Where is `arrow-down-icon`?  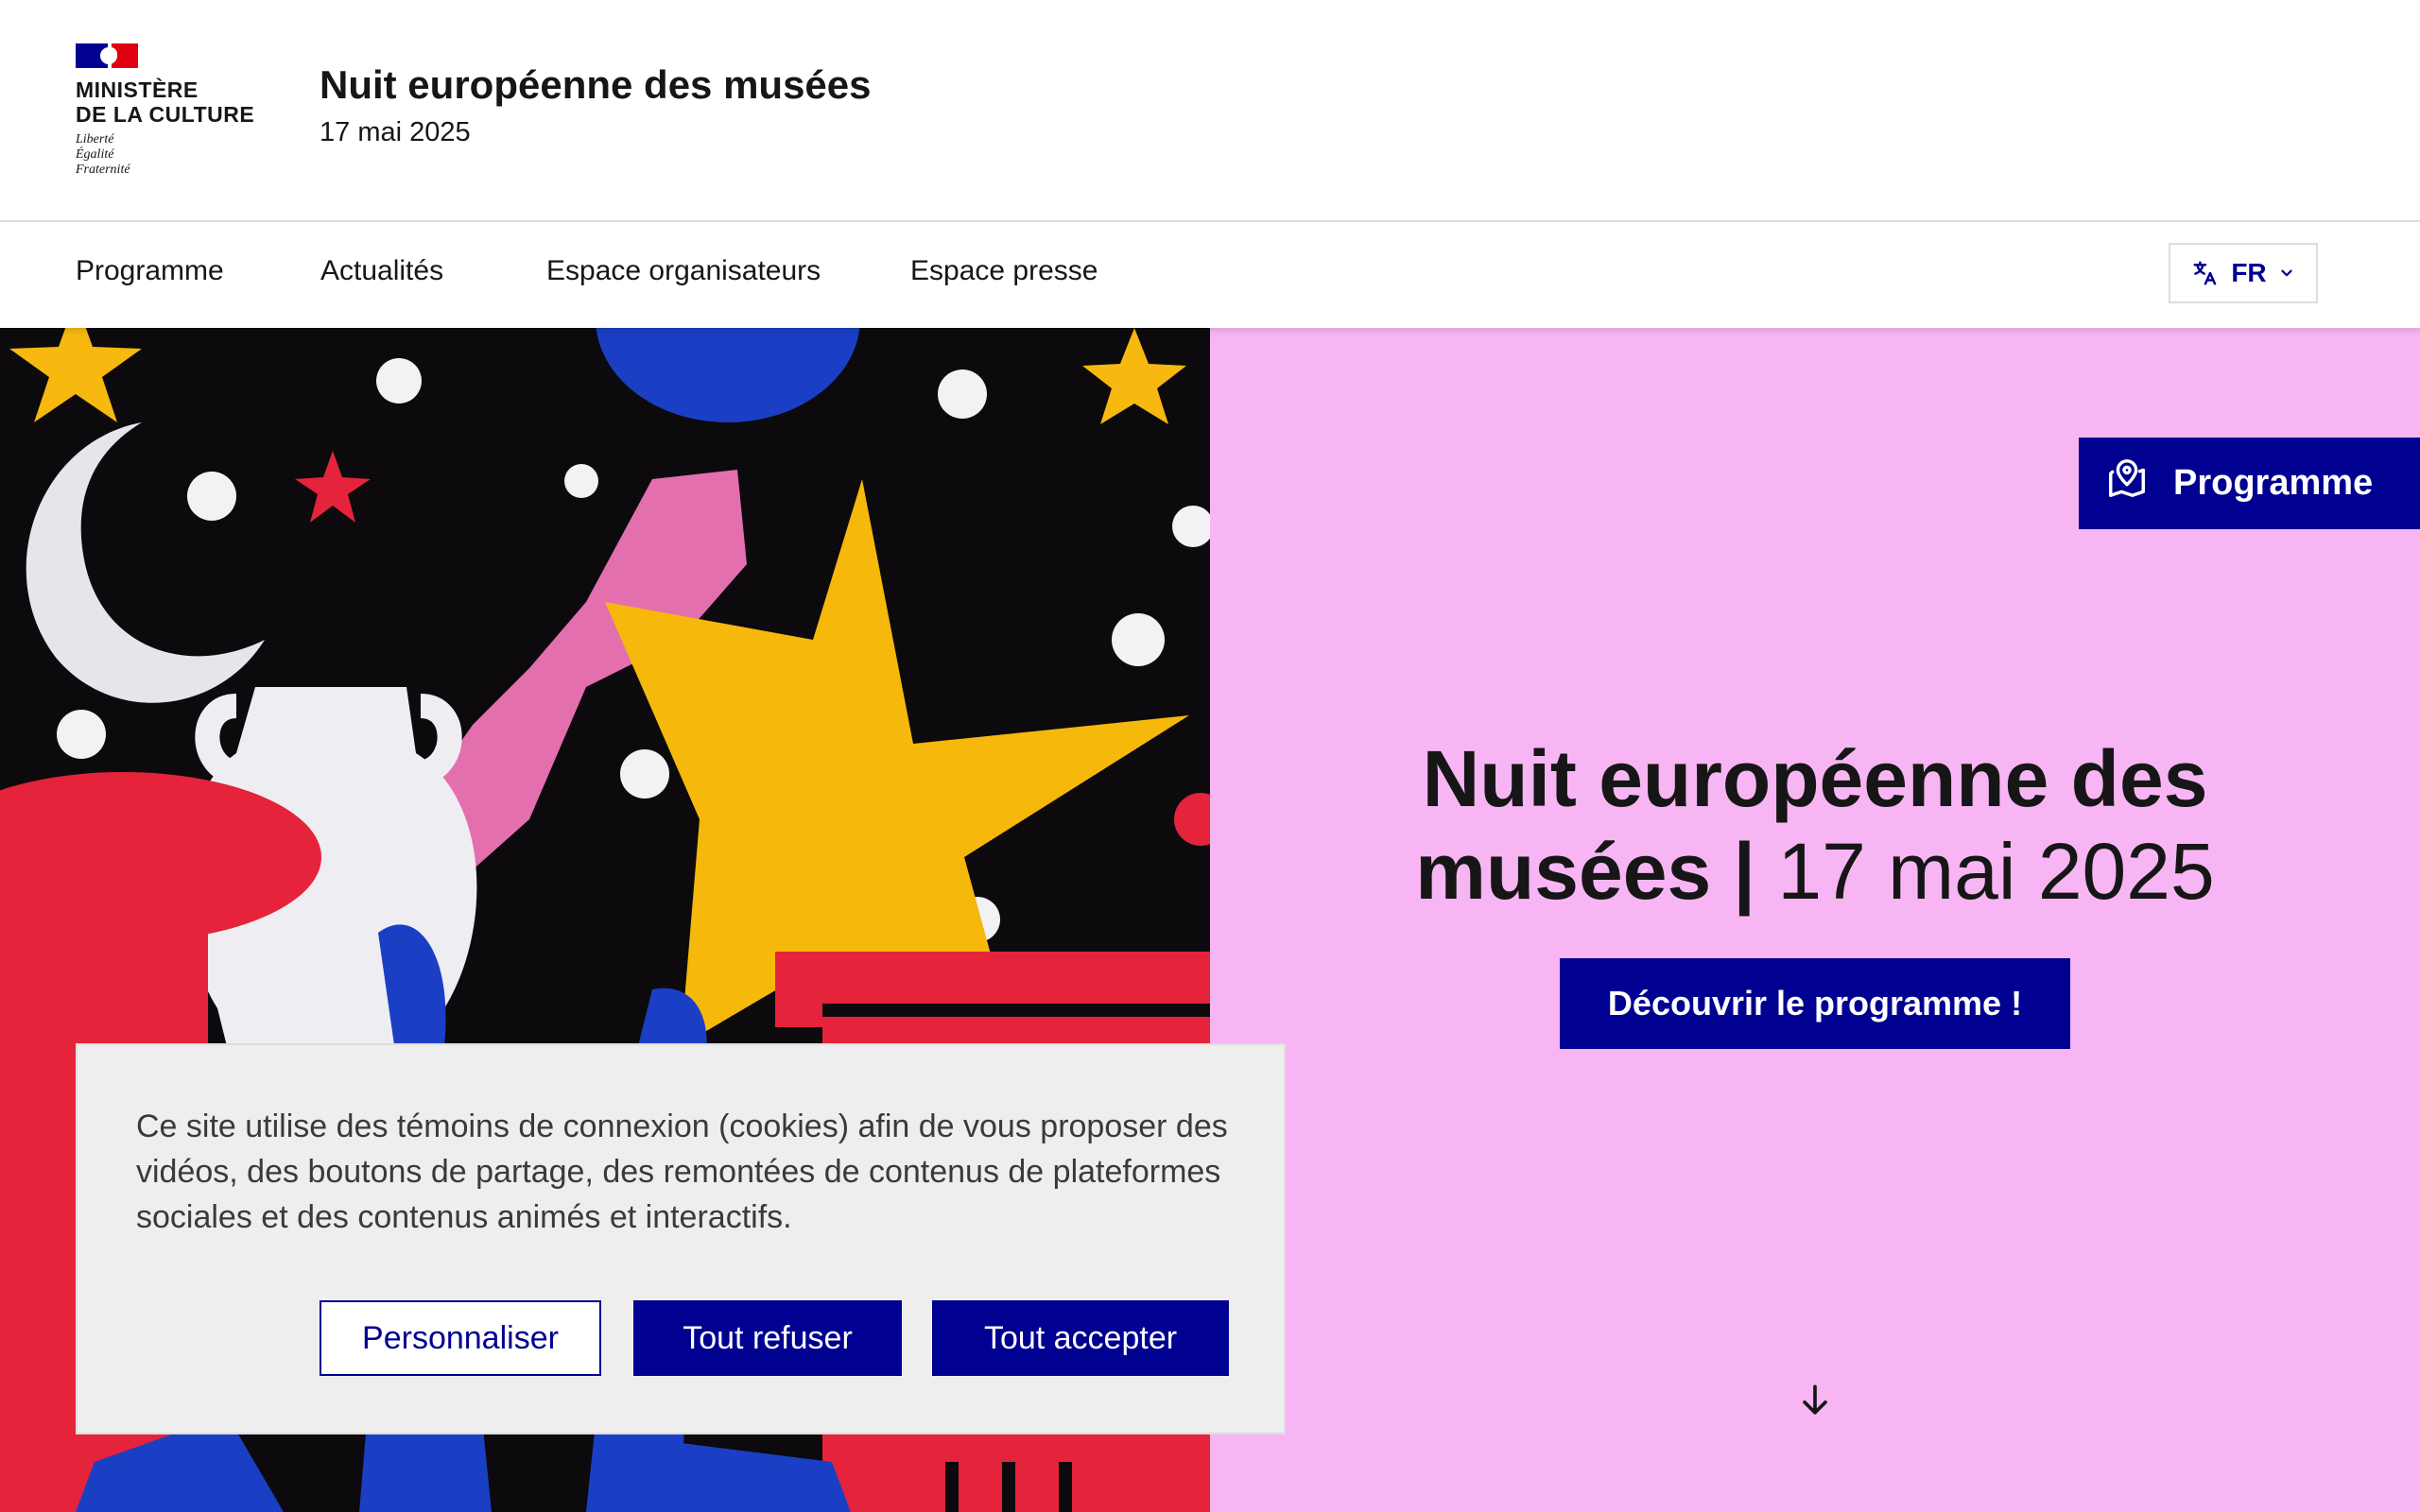 arrow-down-icon is located at coordinates (1815, 1400).